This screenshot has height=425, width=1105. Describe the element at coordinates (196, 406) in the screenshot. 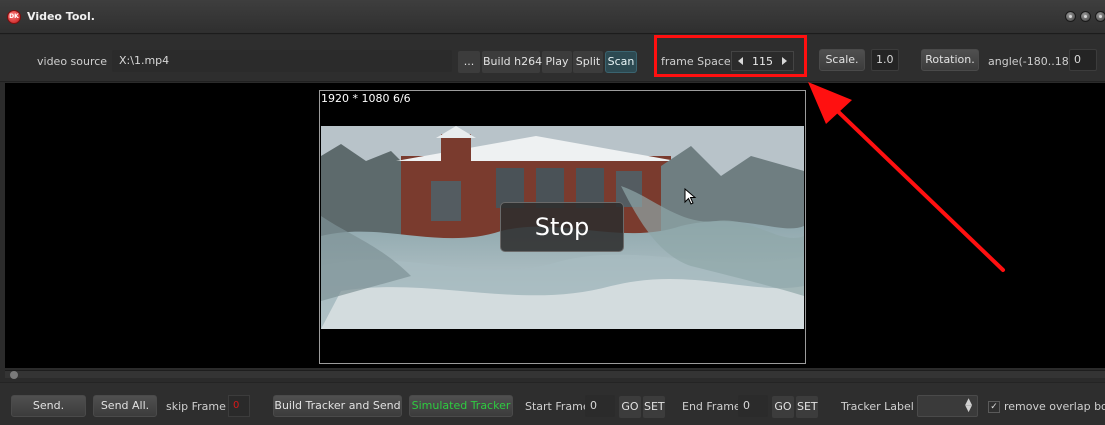

I see `skip-frame-label: skip Frame` at that location.